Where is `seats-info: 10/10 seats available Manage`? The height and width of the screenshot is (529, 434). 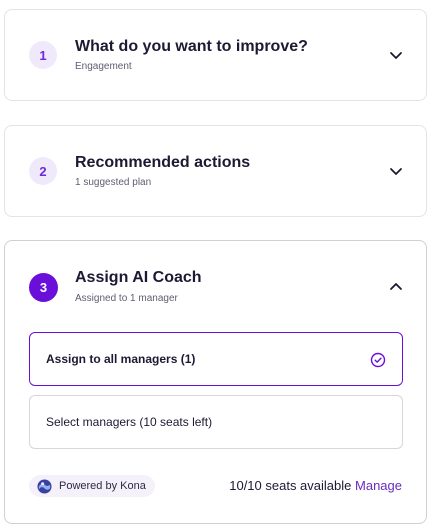
seats-info: 10/10 seats available Manage is located at coordinates (315, 485).